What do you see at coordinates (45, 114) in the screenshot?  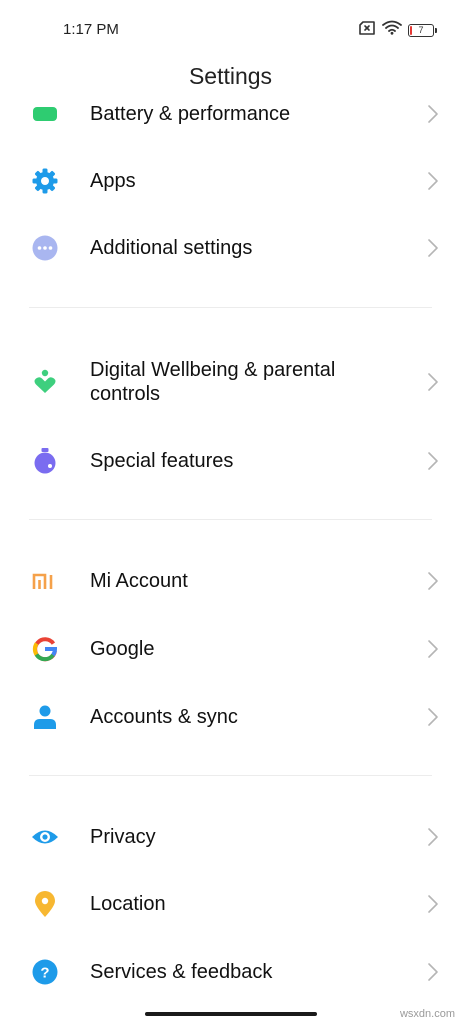 I see `battery-icon` at bounding box center [45, 114].